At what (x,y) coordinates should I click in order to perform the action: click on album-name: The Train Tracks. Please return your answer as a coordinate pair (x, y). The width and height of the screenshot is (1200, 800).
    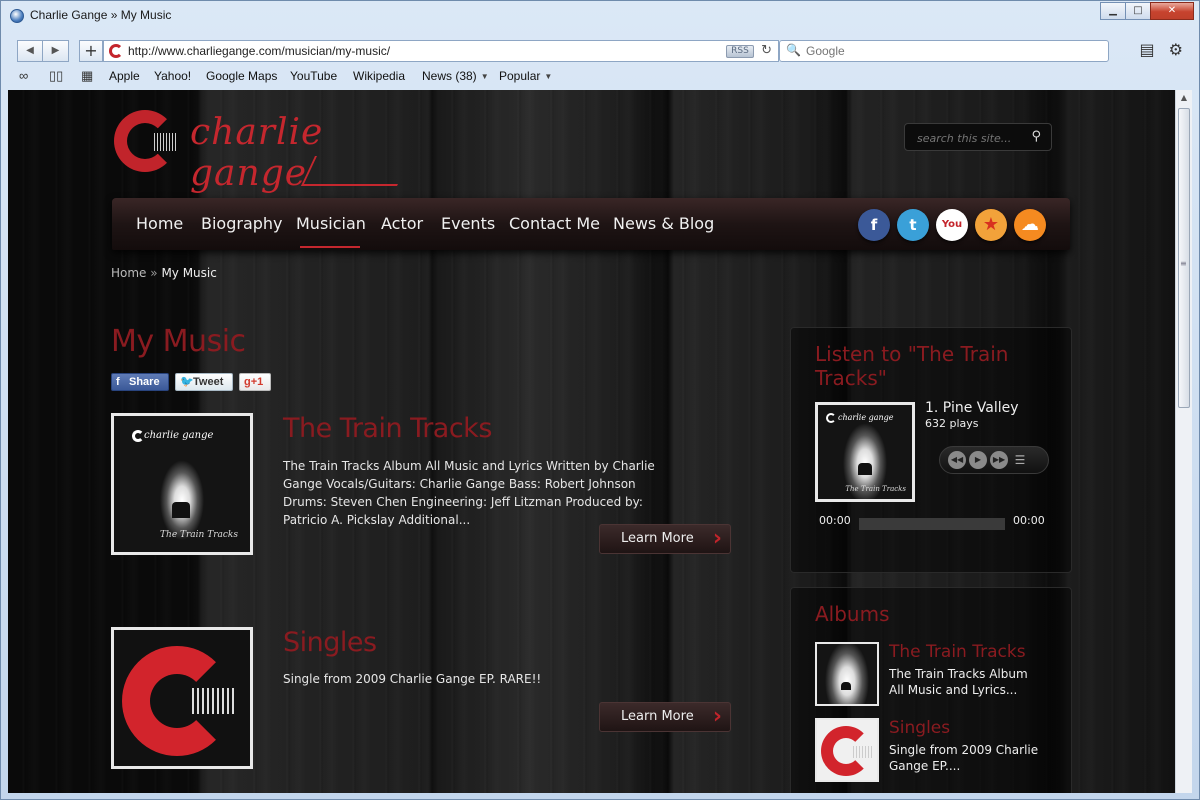
    Looking at the image, I should click on (957, 652).